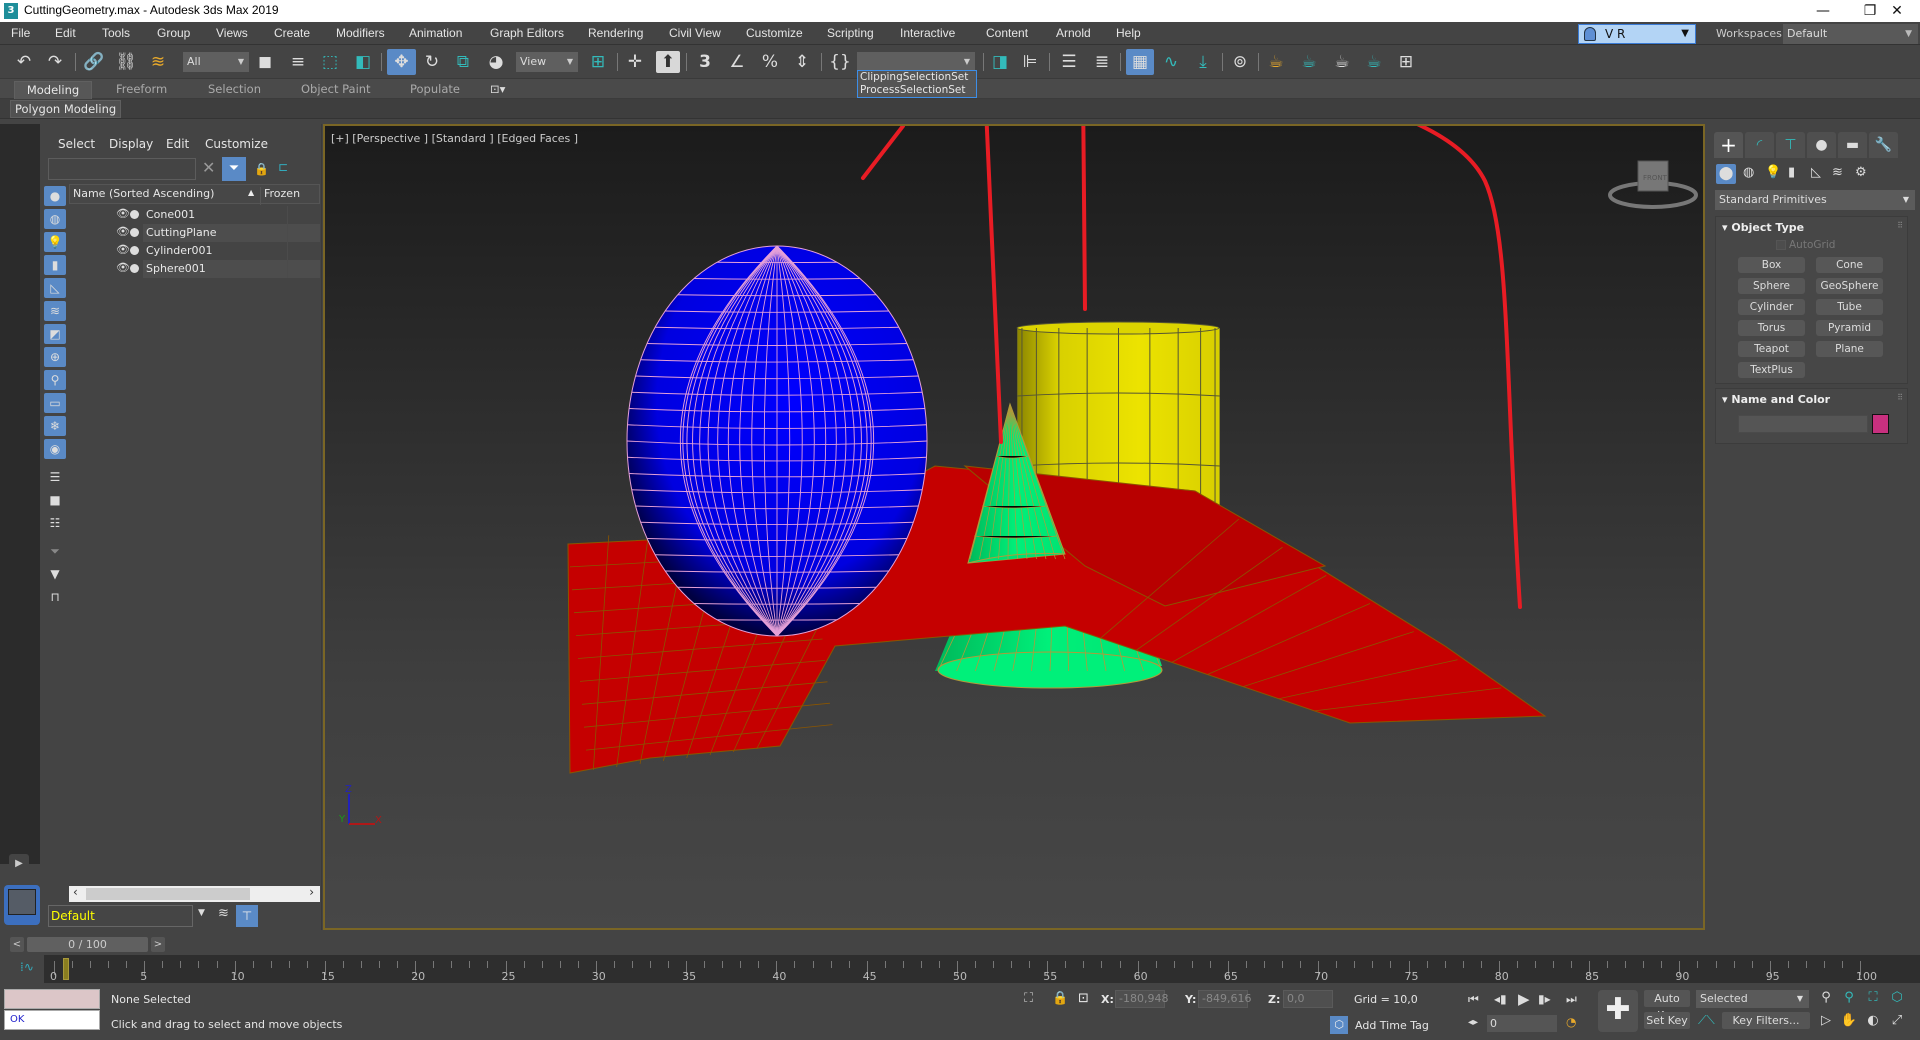 This screenshot has width=1920, height=1040. What do you see at coordinates (265, 62) in the screenshot?
I see `select-object-icon: ◼` at bounding box center [265, 62].